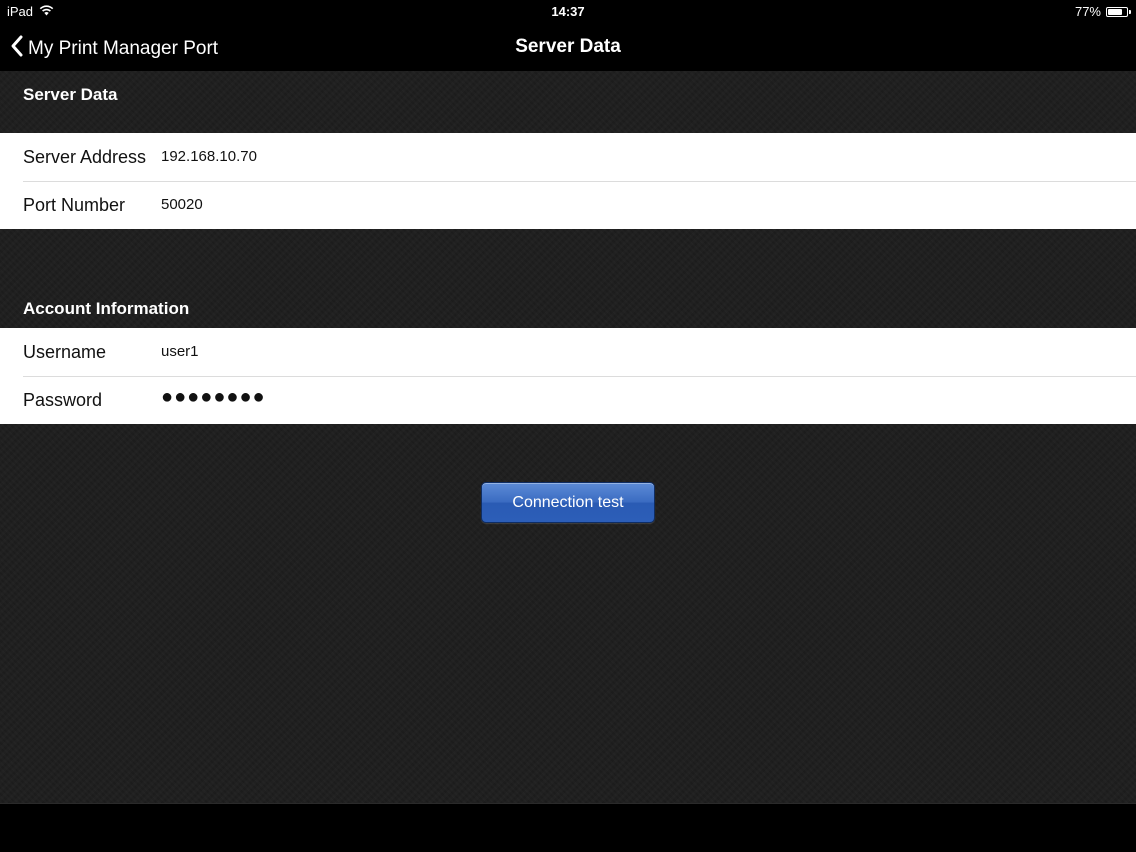  What do you see at coordinates (65, 352) in the screenshot?
I see `username-label: Username` at bounding box center [65, 352].